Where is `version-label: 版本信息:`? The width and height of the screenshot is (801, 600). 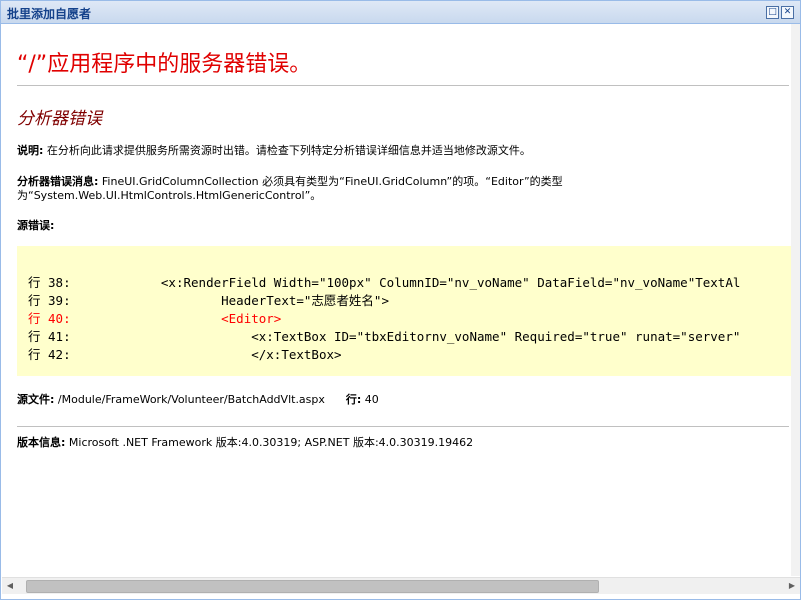 version-label: 版本信息: is located at coordinates (41, 442).